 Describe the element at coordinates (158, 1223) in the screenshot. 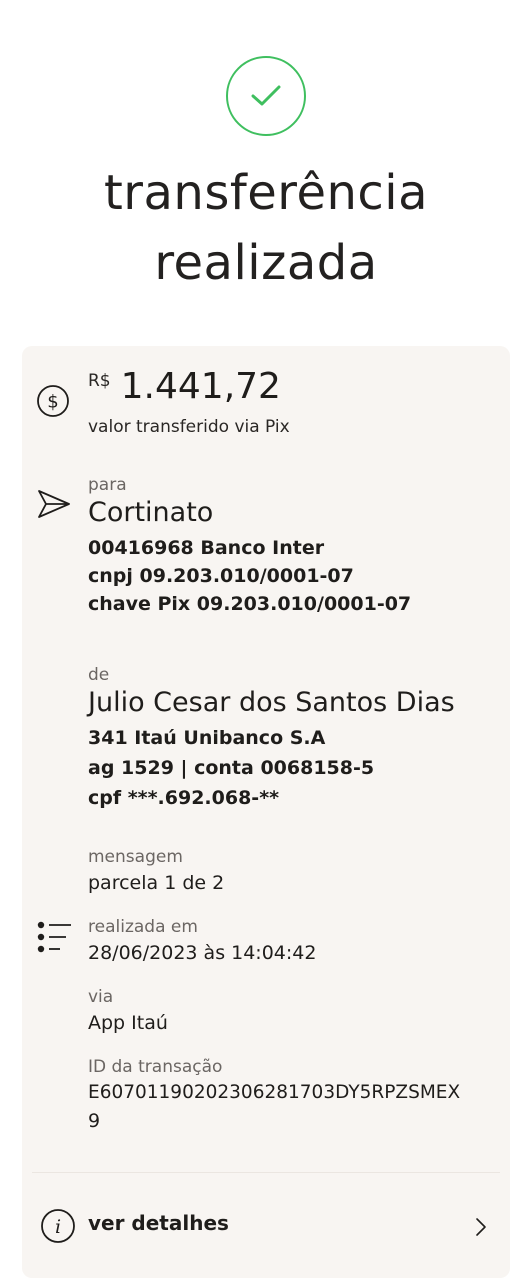

I see `view-details-label: ver detalhes` at that location.